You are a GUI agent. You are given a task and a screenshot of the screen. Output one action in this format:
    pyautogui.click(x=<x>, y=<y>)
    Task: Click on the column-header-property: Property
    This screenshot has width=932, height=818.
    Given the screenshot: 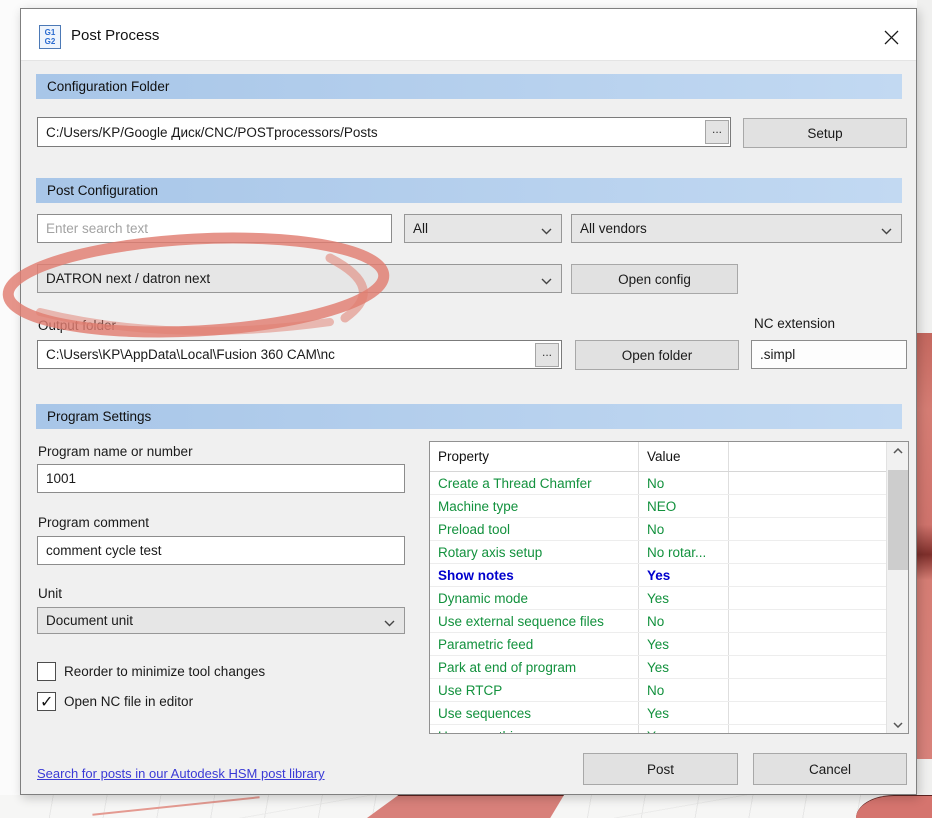 What is the action you would take?
    pyautogui.click(x=534, y=456)
    